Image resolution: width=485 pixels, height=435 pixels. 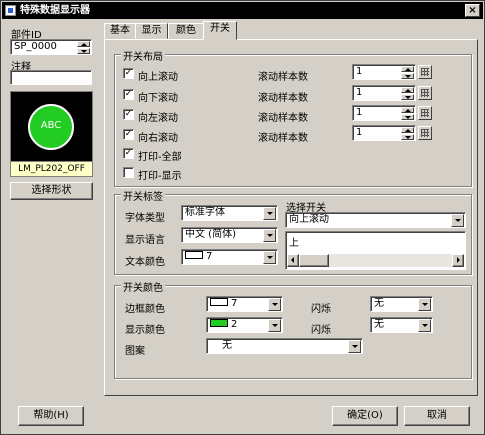 What do you see at coordinates (145, 262) in the screenshot?
I see `text-color-label: 文本颜色` at bounding box center [145, 262].